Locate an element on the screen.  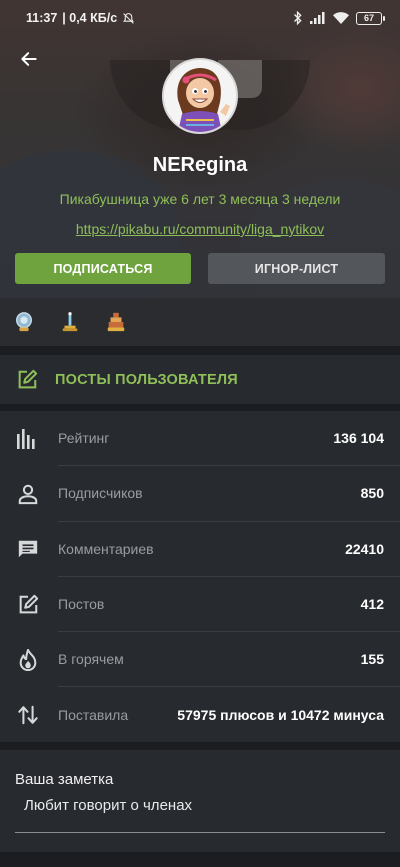
awards-bar is located at coordinates (200, 322).